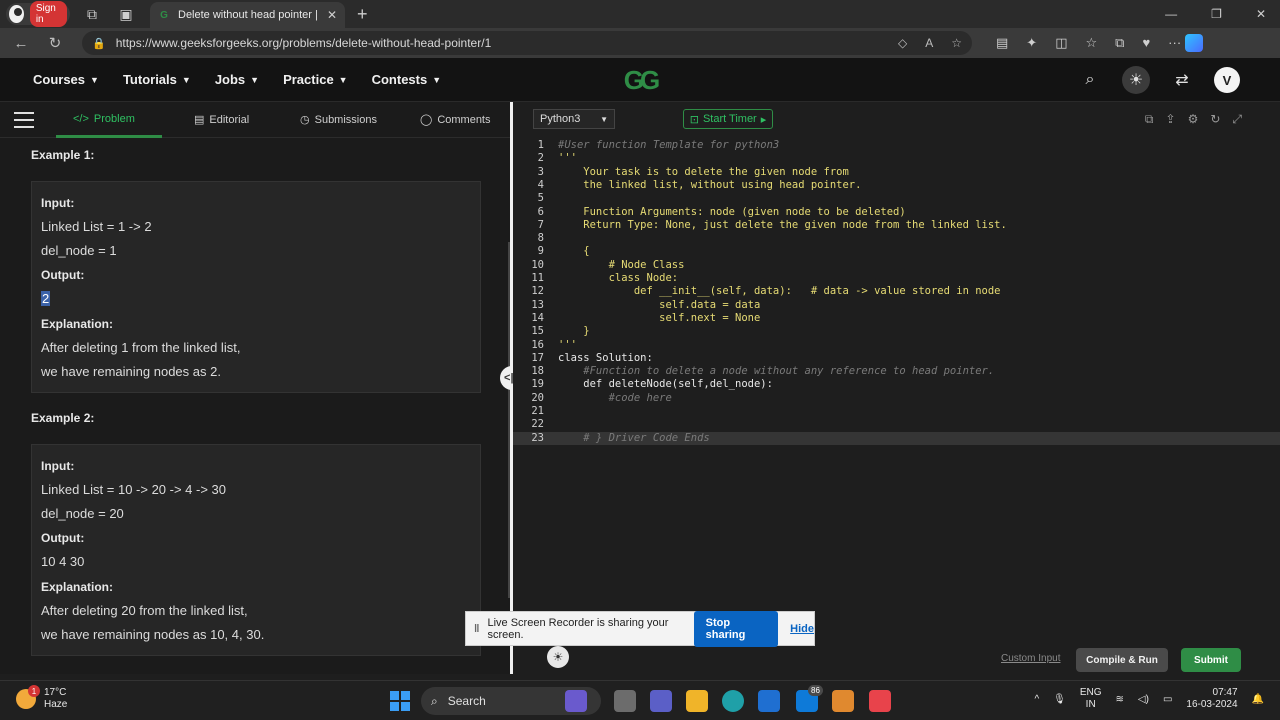 Image resolution: width=1280 pixels, height=720 pixels. Describe the element at coordinates (1146, 43) in the screenshot. I see `browser-essentials-icon: ♥` at that location.